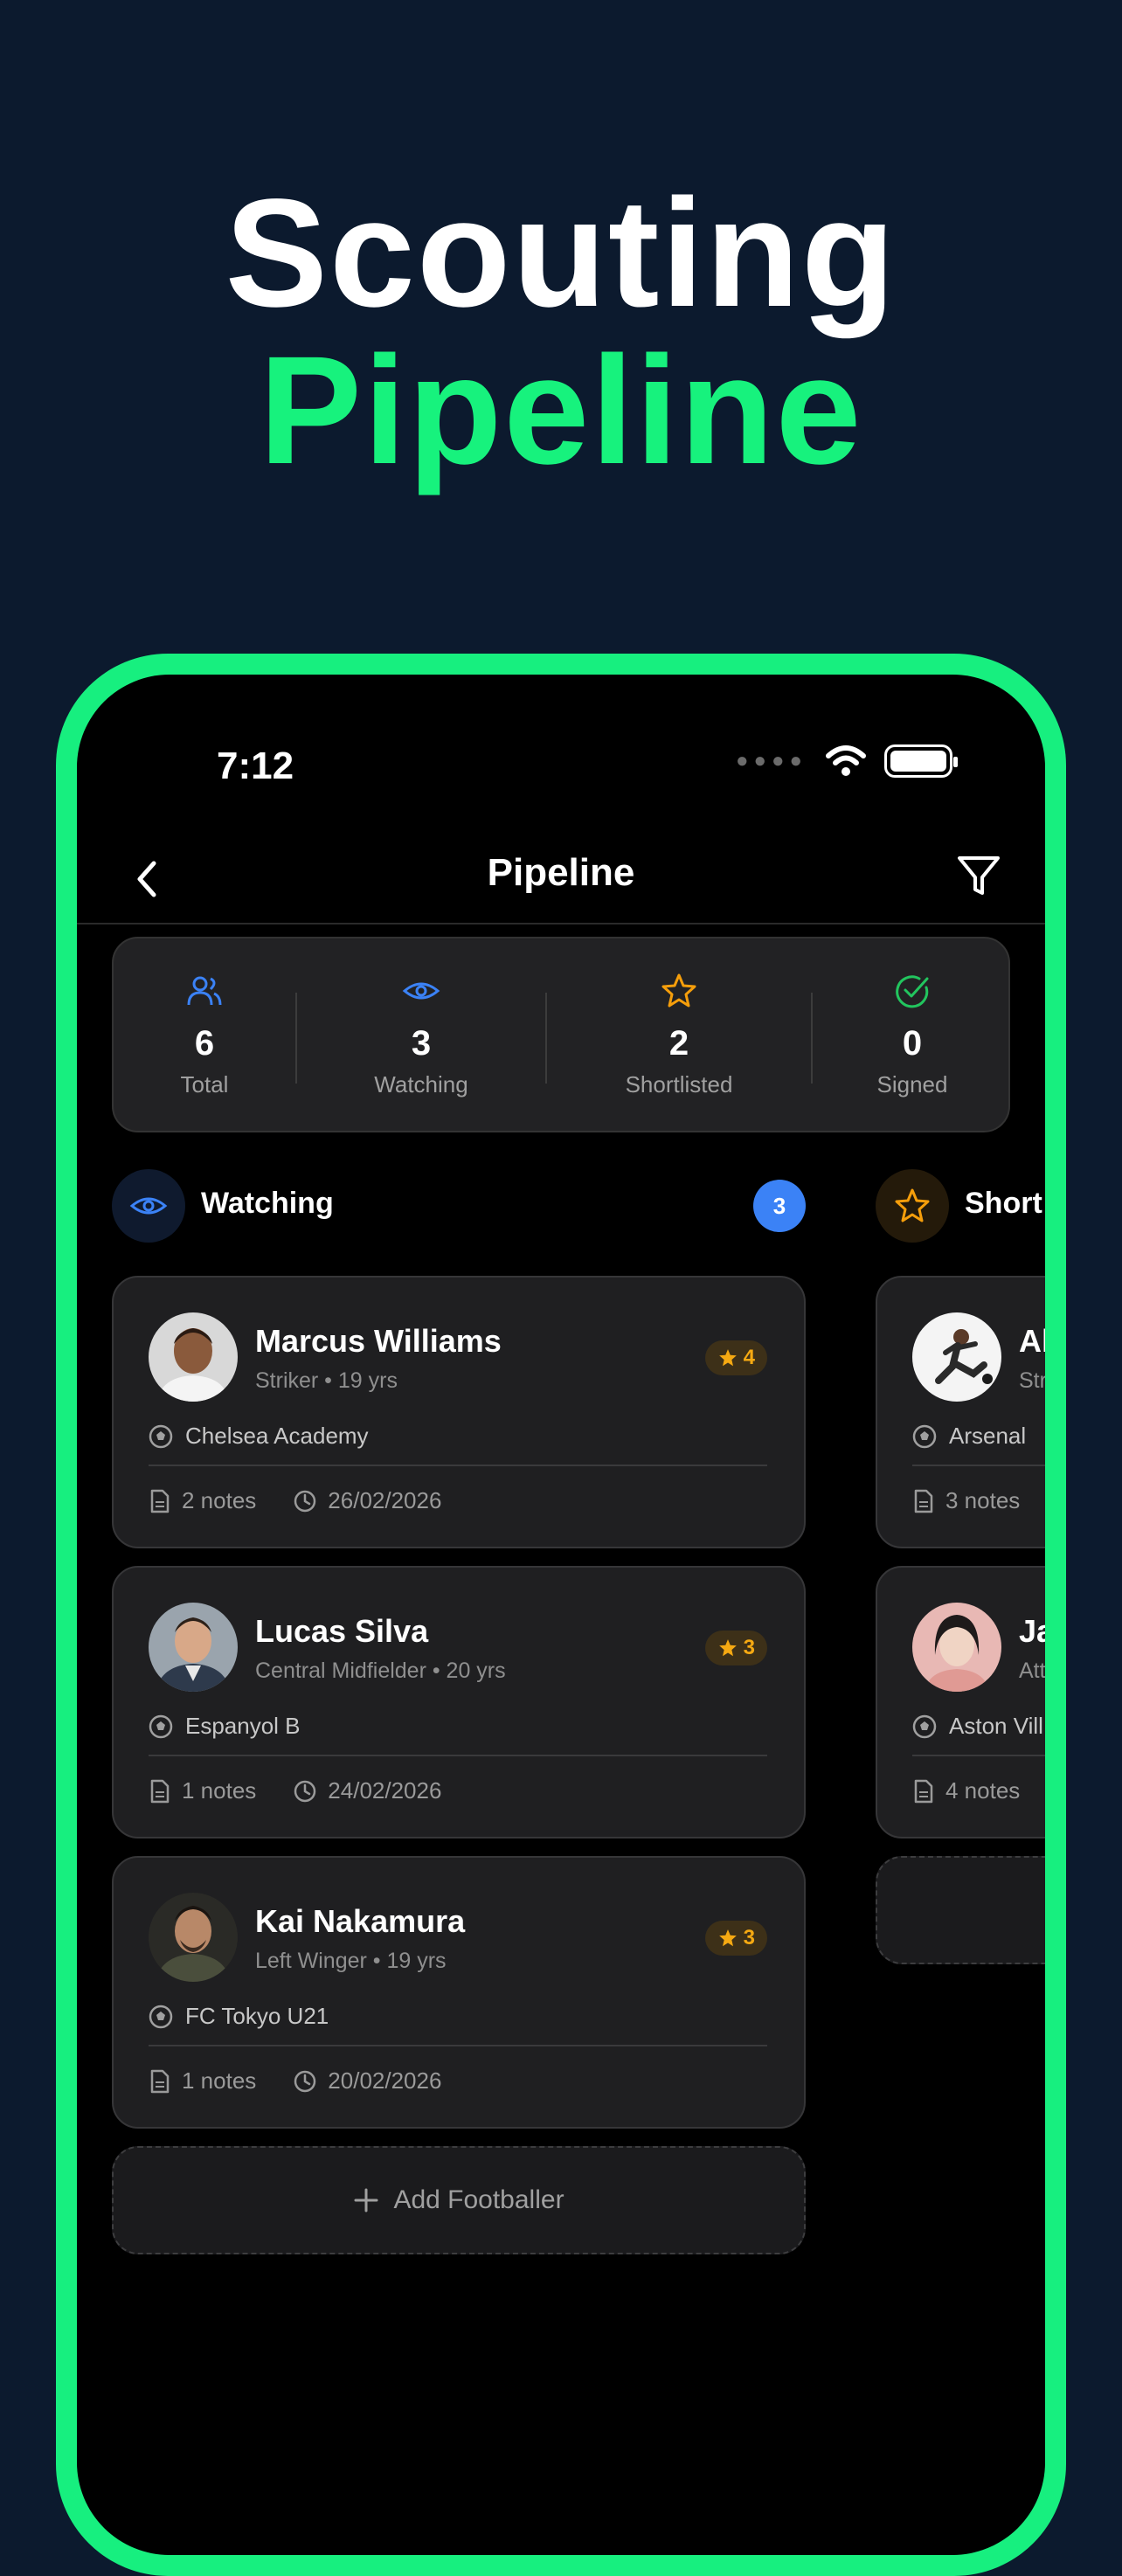  I want to click on card-footer: 3 notes, so click(978, 1500).